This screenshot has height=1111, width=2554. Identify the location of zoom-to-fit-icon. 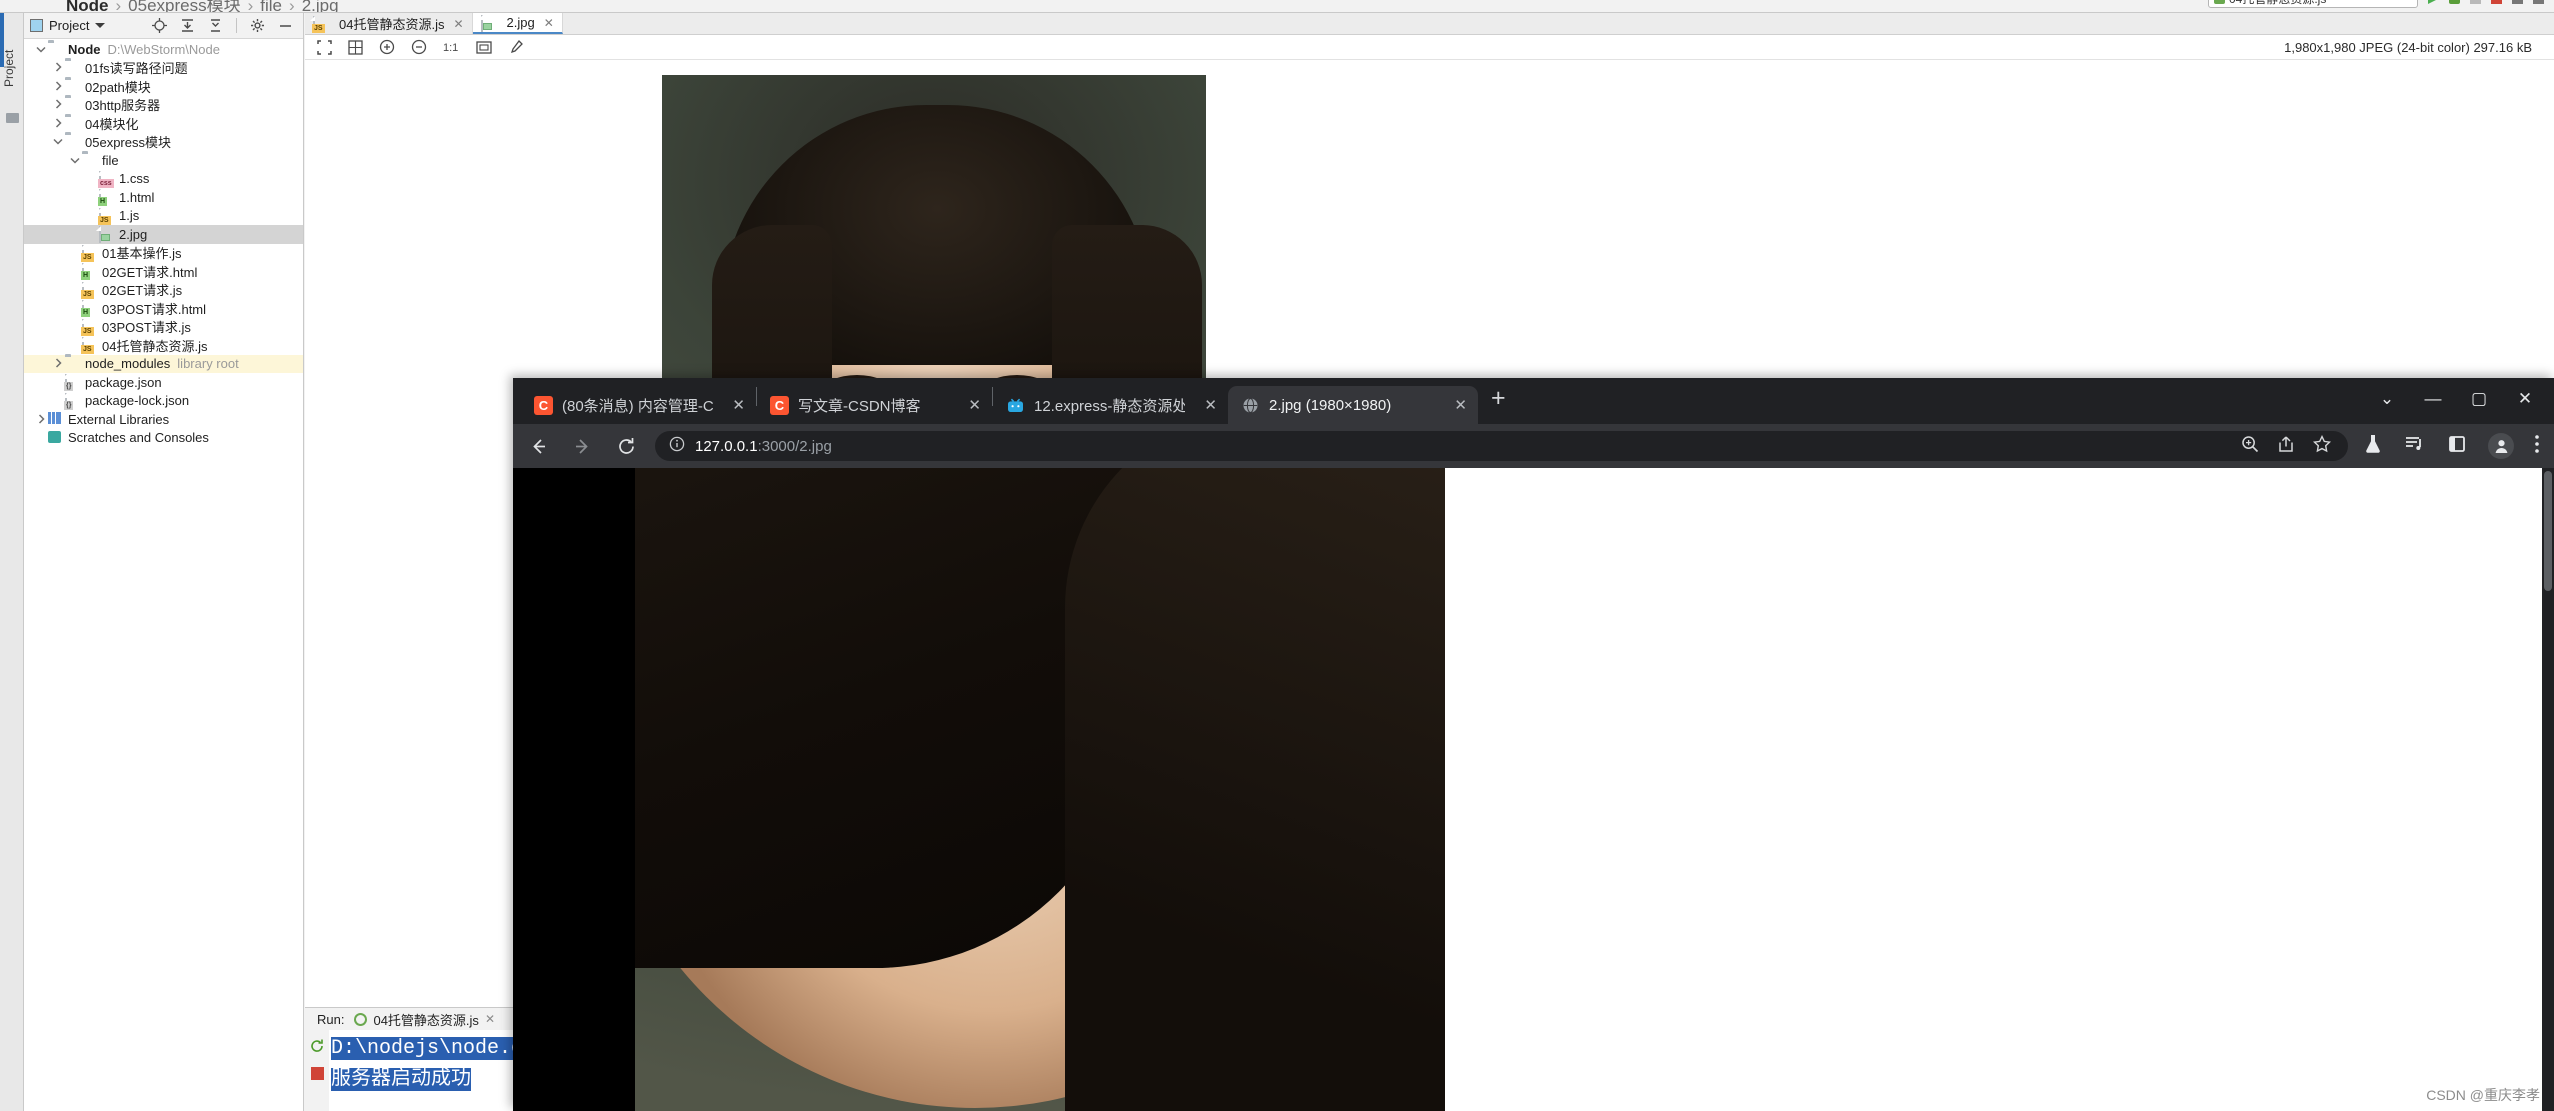
(484, 47).